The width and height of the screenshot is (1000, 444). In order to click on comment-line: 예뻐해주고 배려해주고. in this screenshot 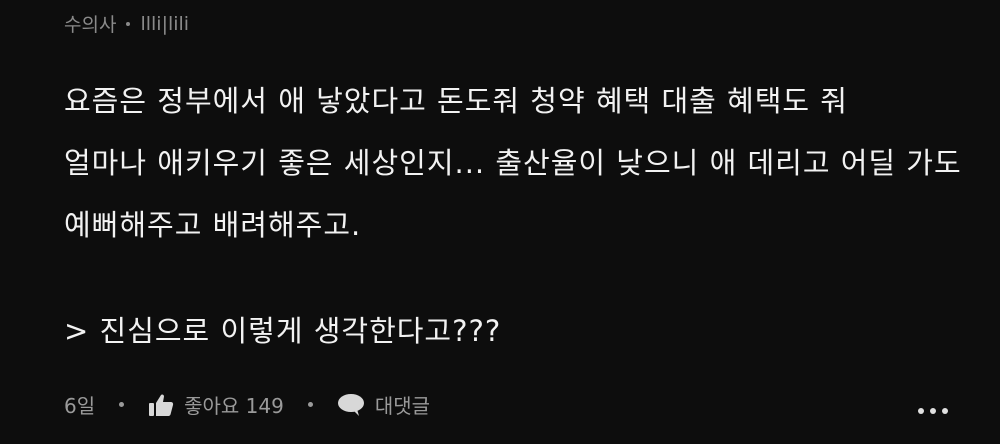, I will do `click(213, 225)`.